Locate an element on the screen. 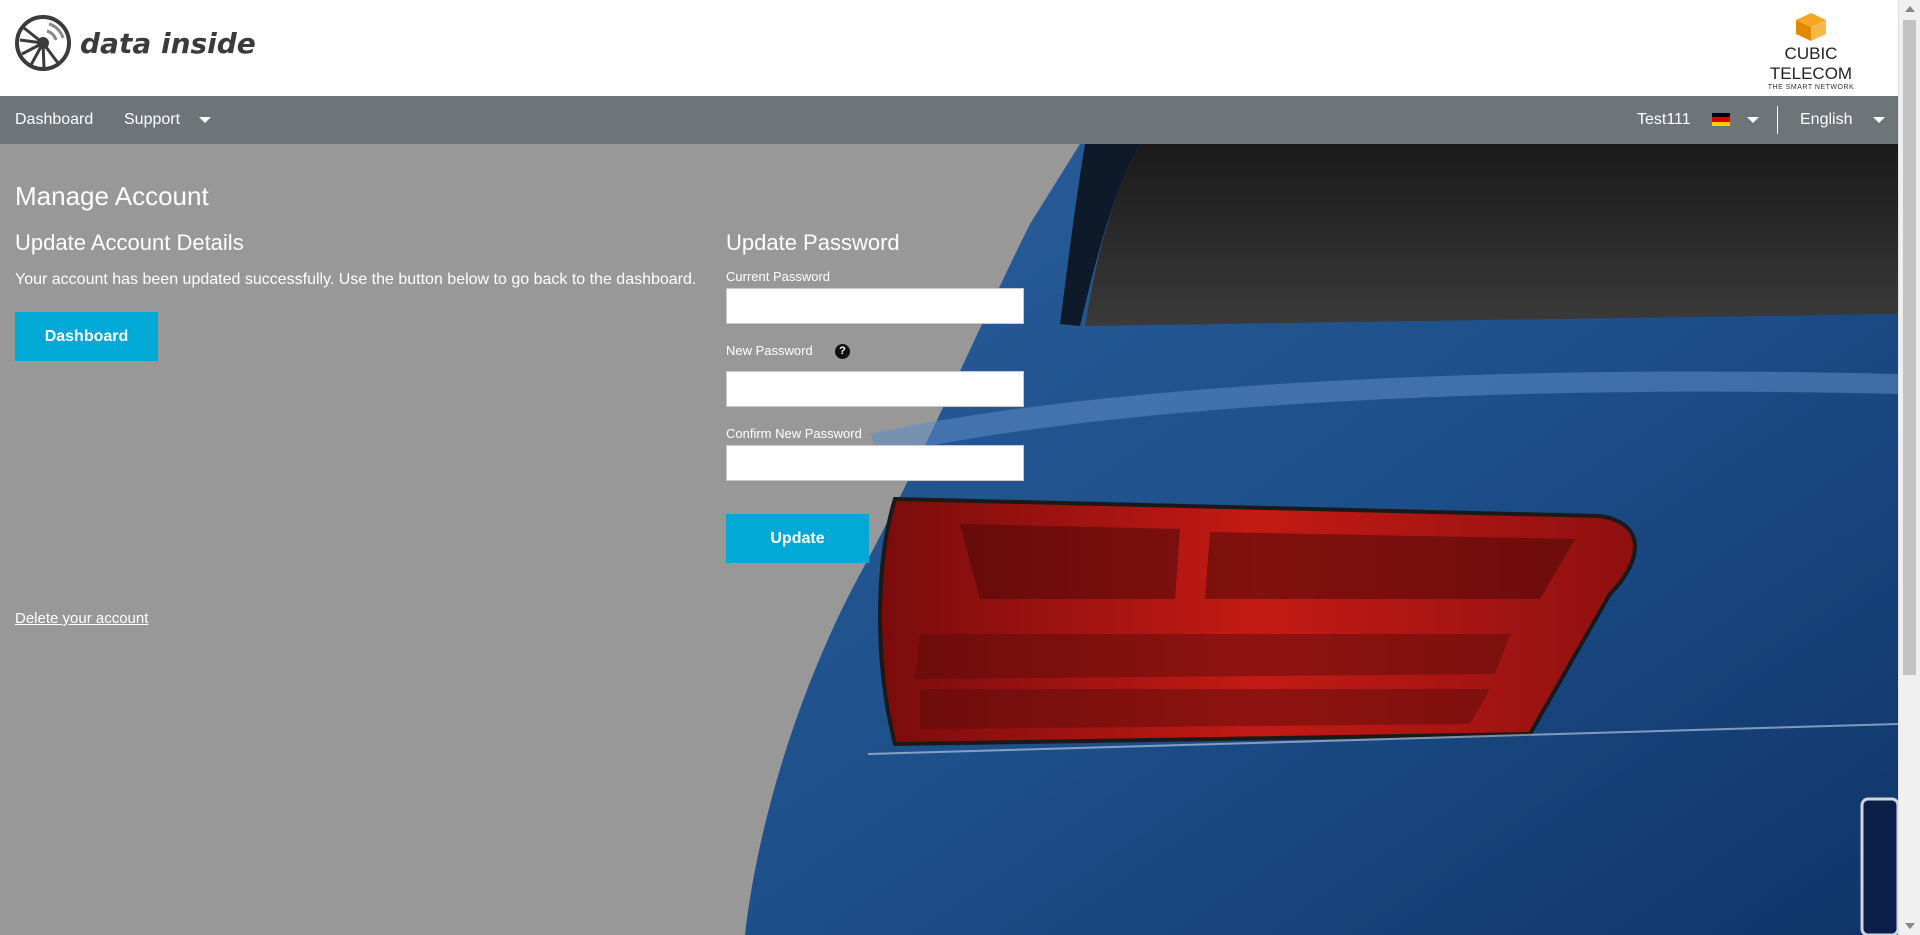  nav-user-label: Test111 is located at coordinates (1664, 119).